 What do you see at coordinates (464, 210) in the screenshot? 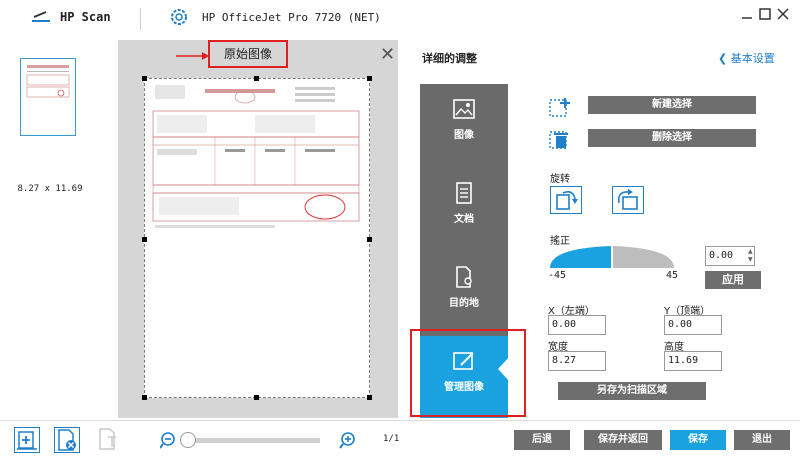
I see `tab-document: 文档` at bounding box center [464, 210].